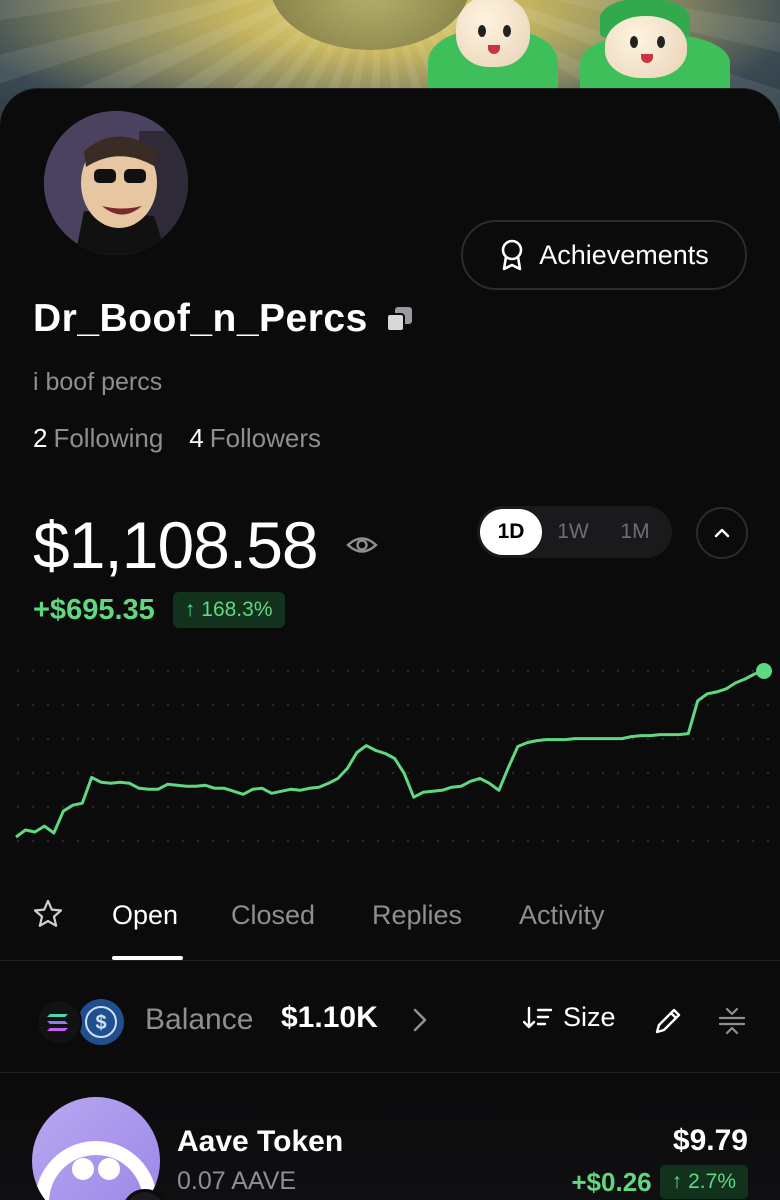 The image size is (780, 1200). What do you see at coordinates (48, 914) in the screenshot?
I see `star-icon` at bounding box center [48, 914].